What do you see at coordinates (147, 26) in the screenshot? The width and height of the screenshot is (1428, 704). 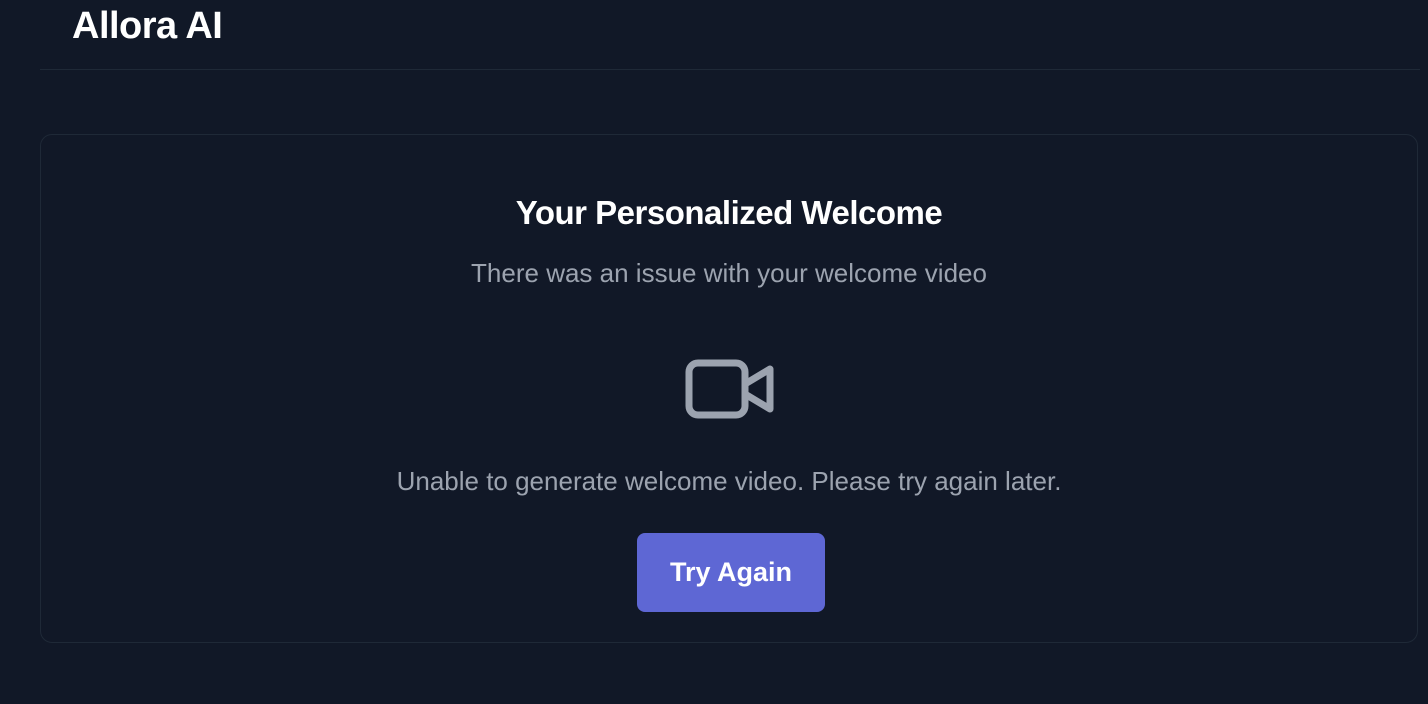 I see `brand-logo-text: Allora AI` at bounding box center [147, 26].